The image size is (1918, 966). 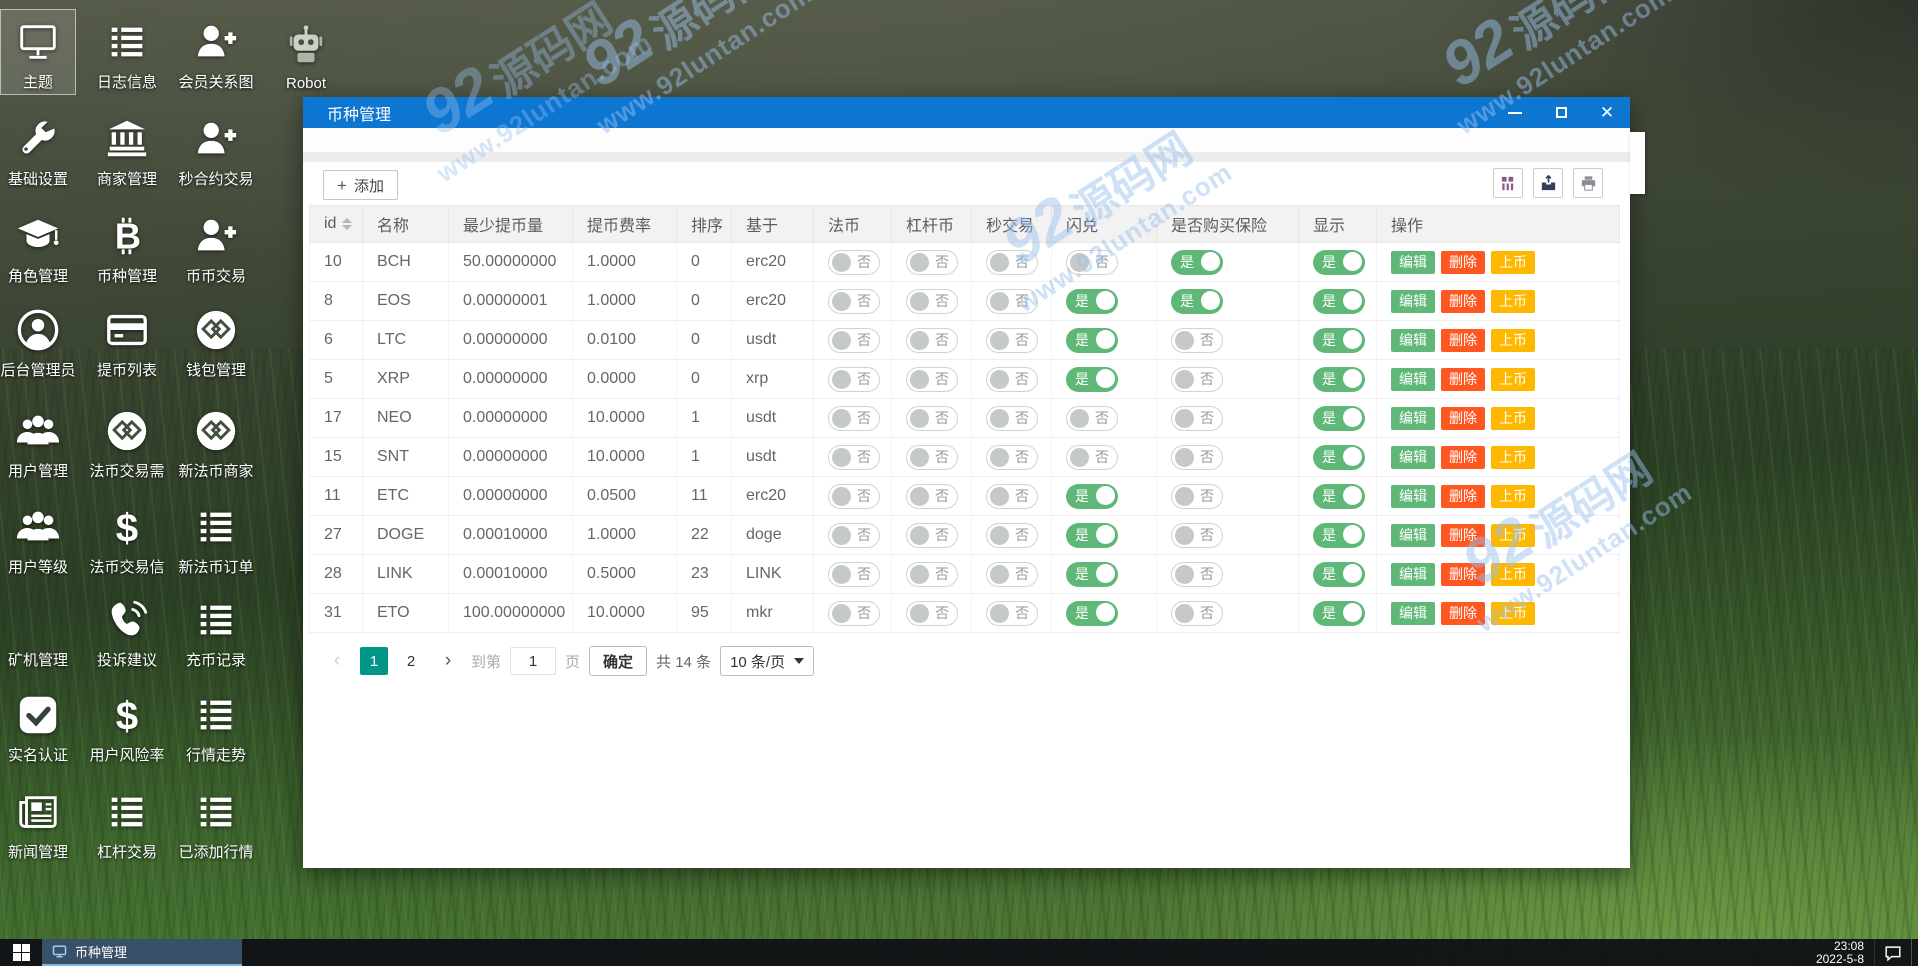 I want to click on close-button: ✕, so click(x=1607, y=112).